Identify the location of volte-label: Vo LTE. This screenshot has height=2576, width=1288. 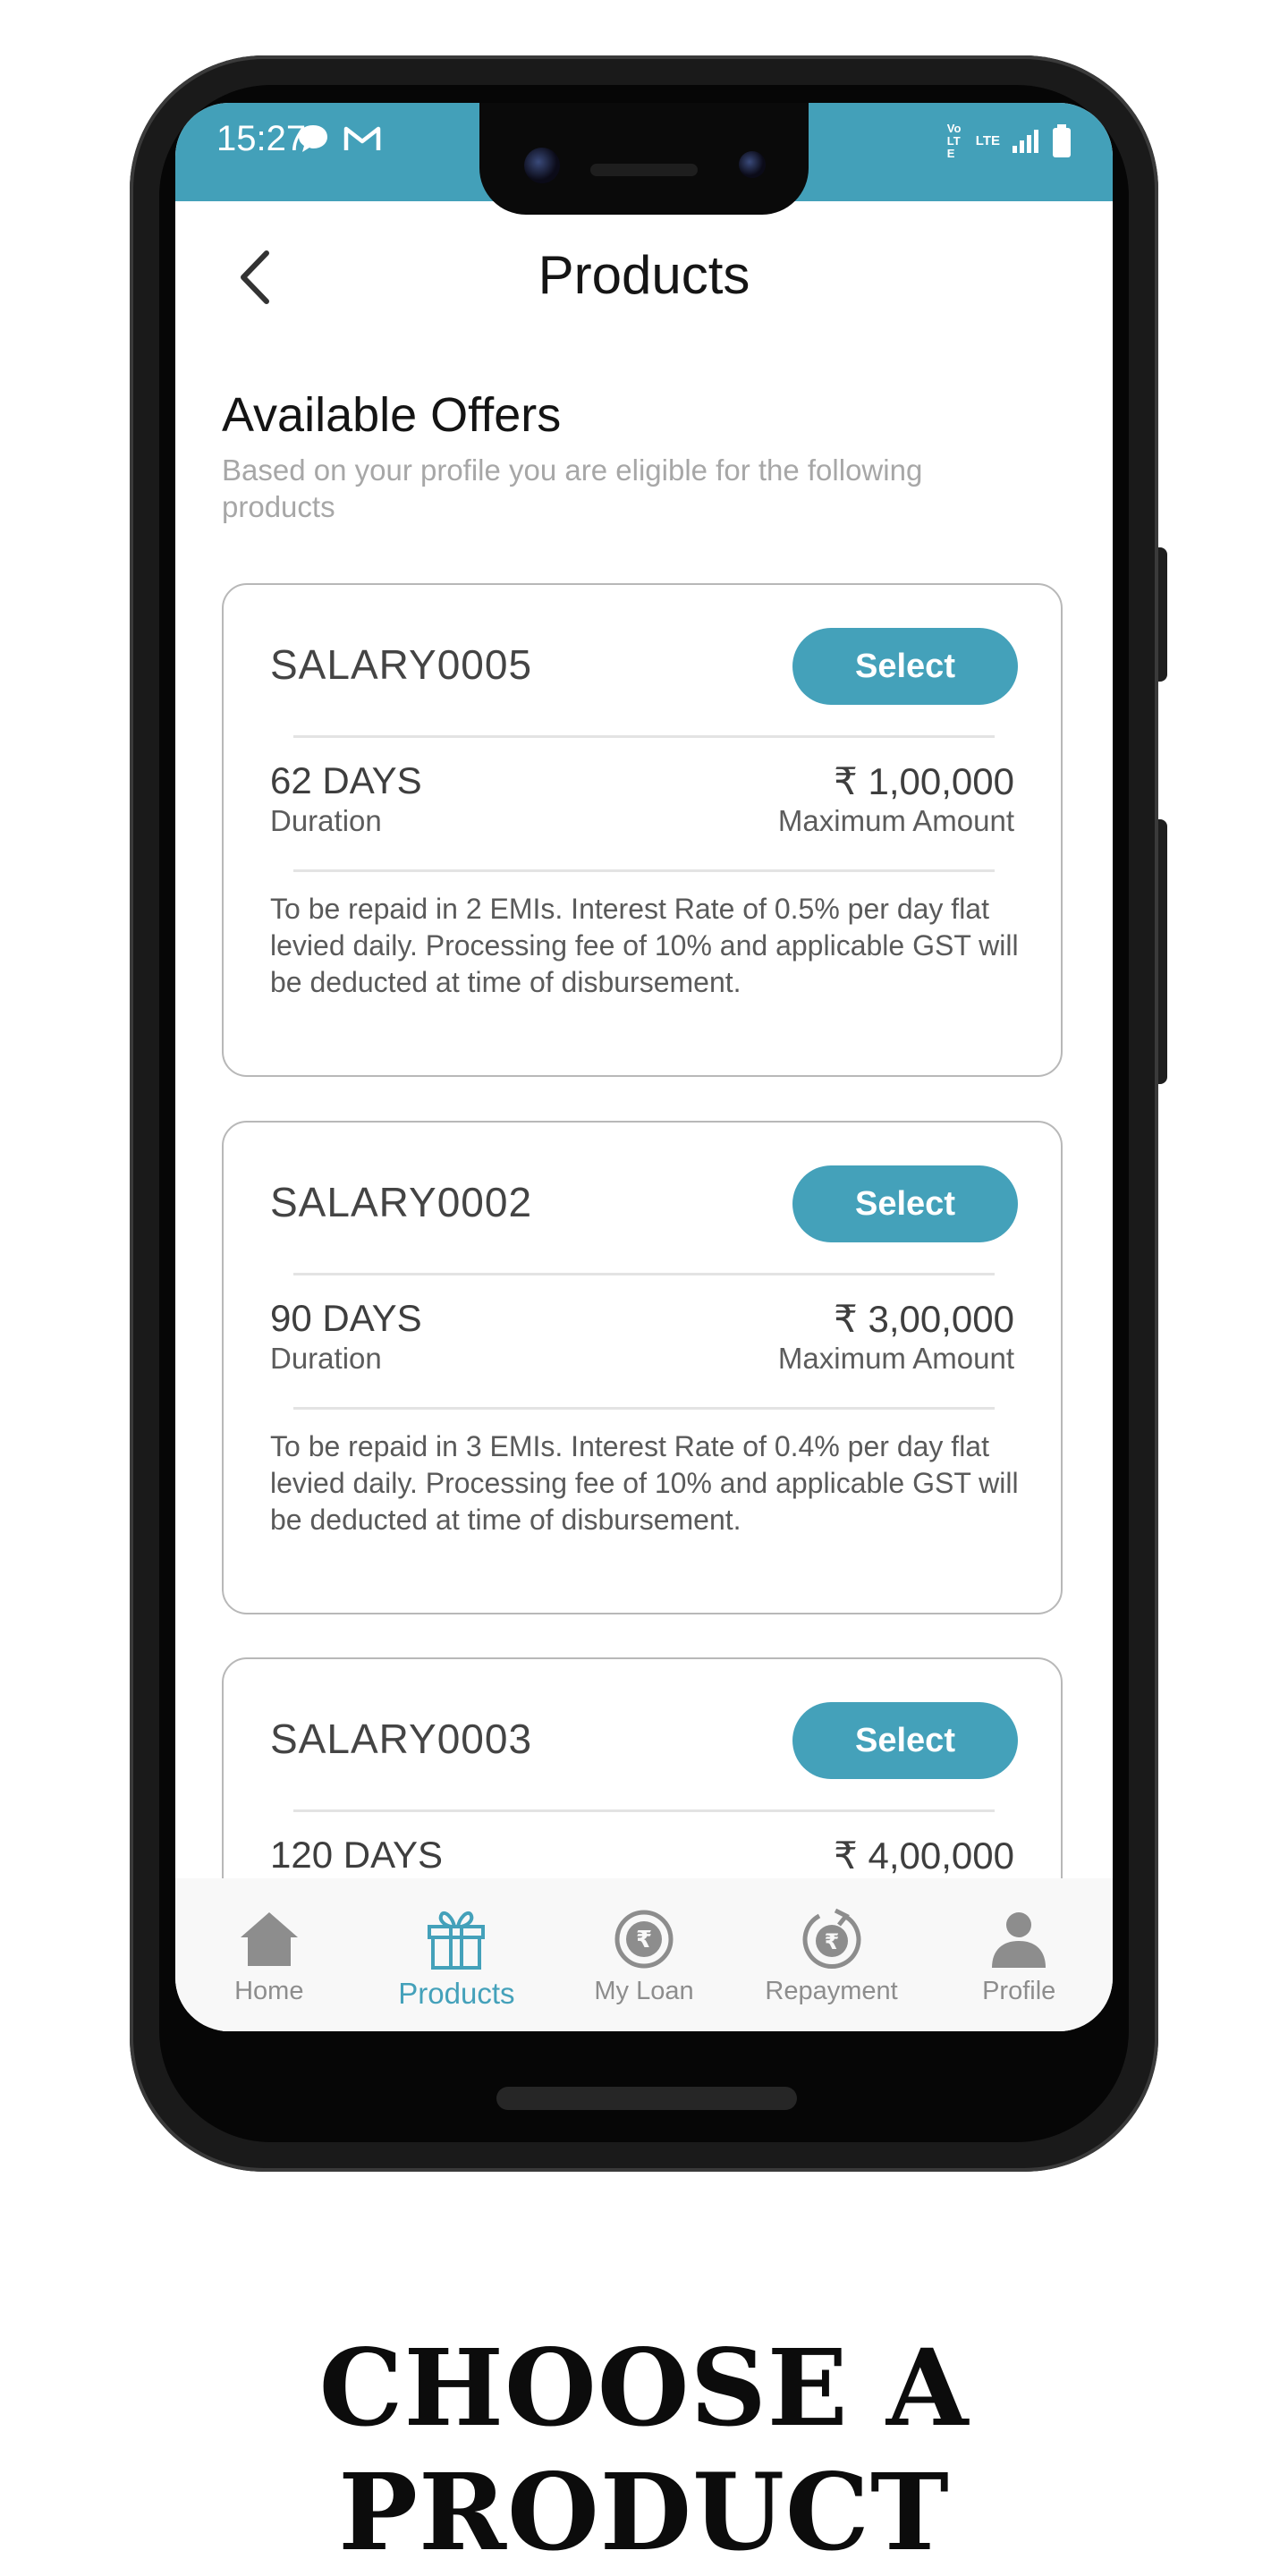
(956, 141).